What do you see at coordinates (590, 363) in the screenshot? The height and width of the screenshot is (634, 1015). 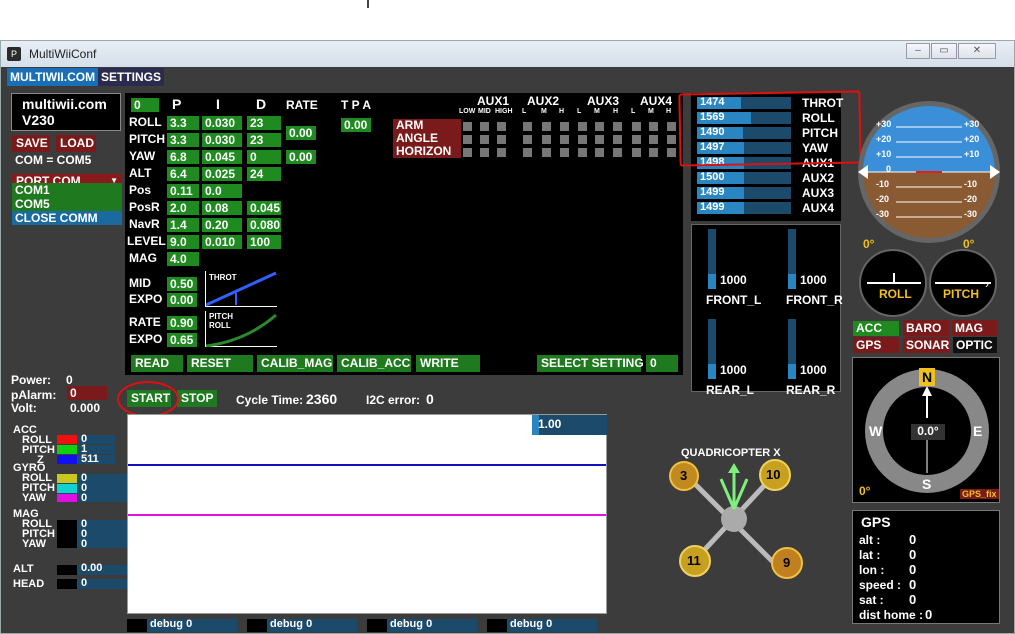 I see `select-setting-button: SELECT SETTING` at bounding box center [590, 363].